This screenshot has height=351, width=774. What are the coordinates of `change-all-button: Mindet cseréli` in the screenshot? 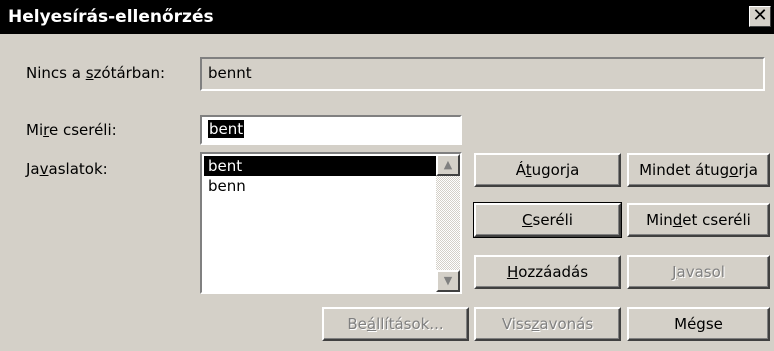 It's located at (698, 220).